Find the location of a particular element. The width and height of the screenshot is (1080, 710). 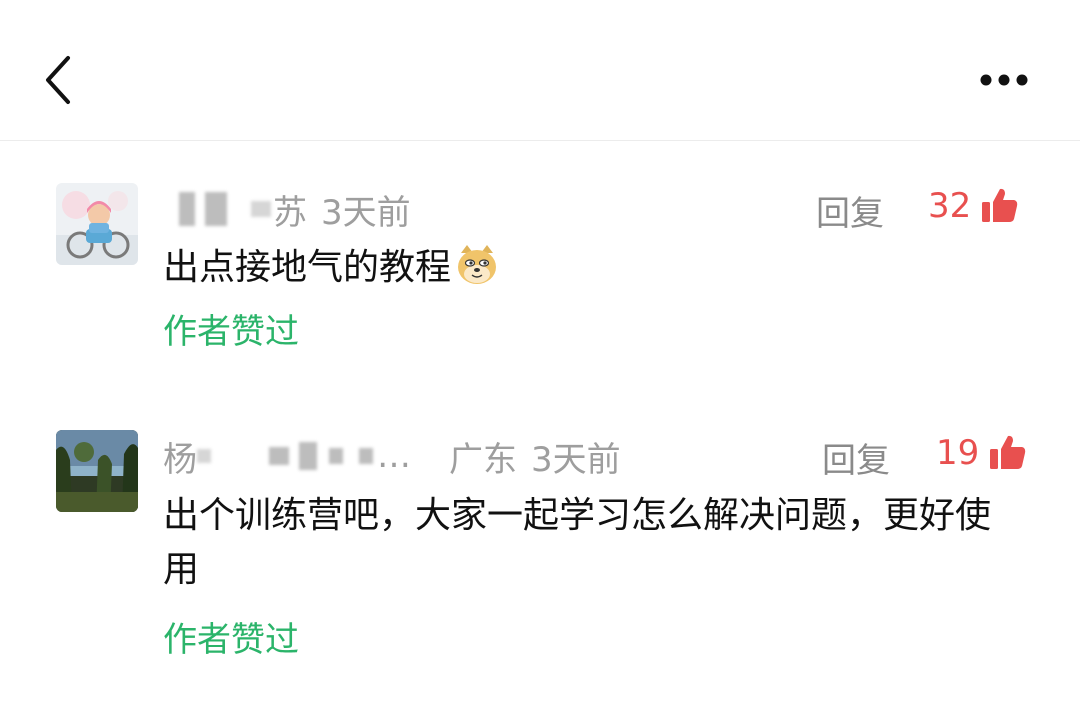

back-button is located at coordinates (60, 80).